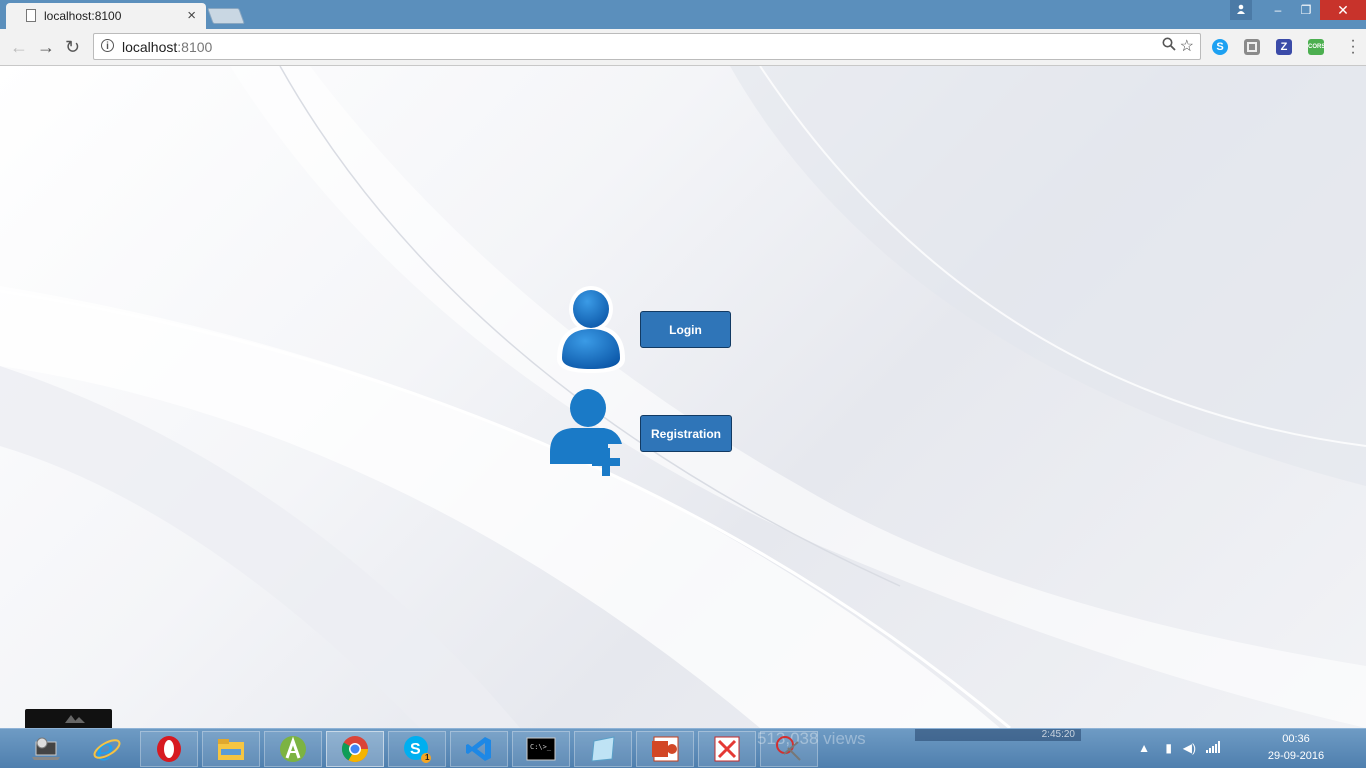  I want to click on settings-laptop-icon, so click(47, 749).